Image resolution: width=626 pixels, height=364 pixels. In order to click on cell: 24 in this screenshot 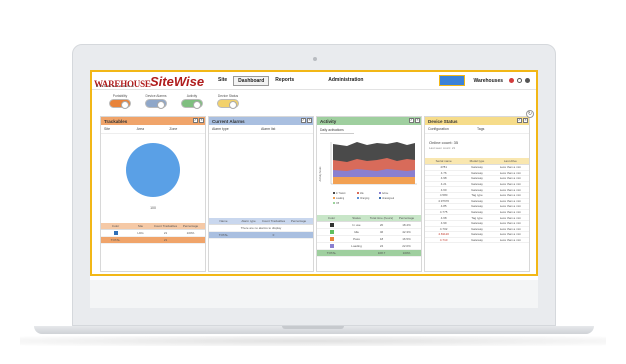, I will do `click(381, 246)`.